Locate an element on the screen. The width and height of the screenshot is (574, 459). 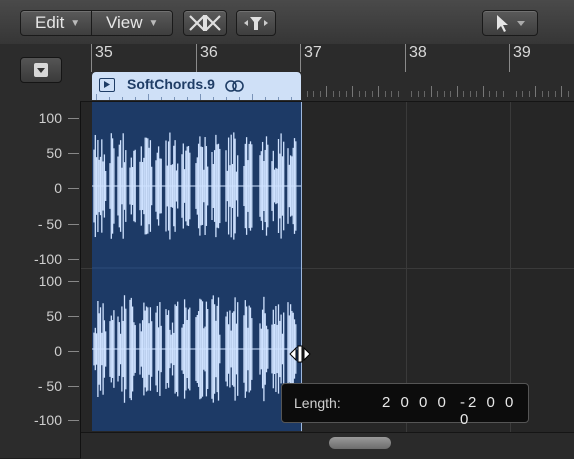
scroll-thumb is located at coordinates (360, 443).